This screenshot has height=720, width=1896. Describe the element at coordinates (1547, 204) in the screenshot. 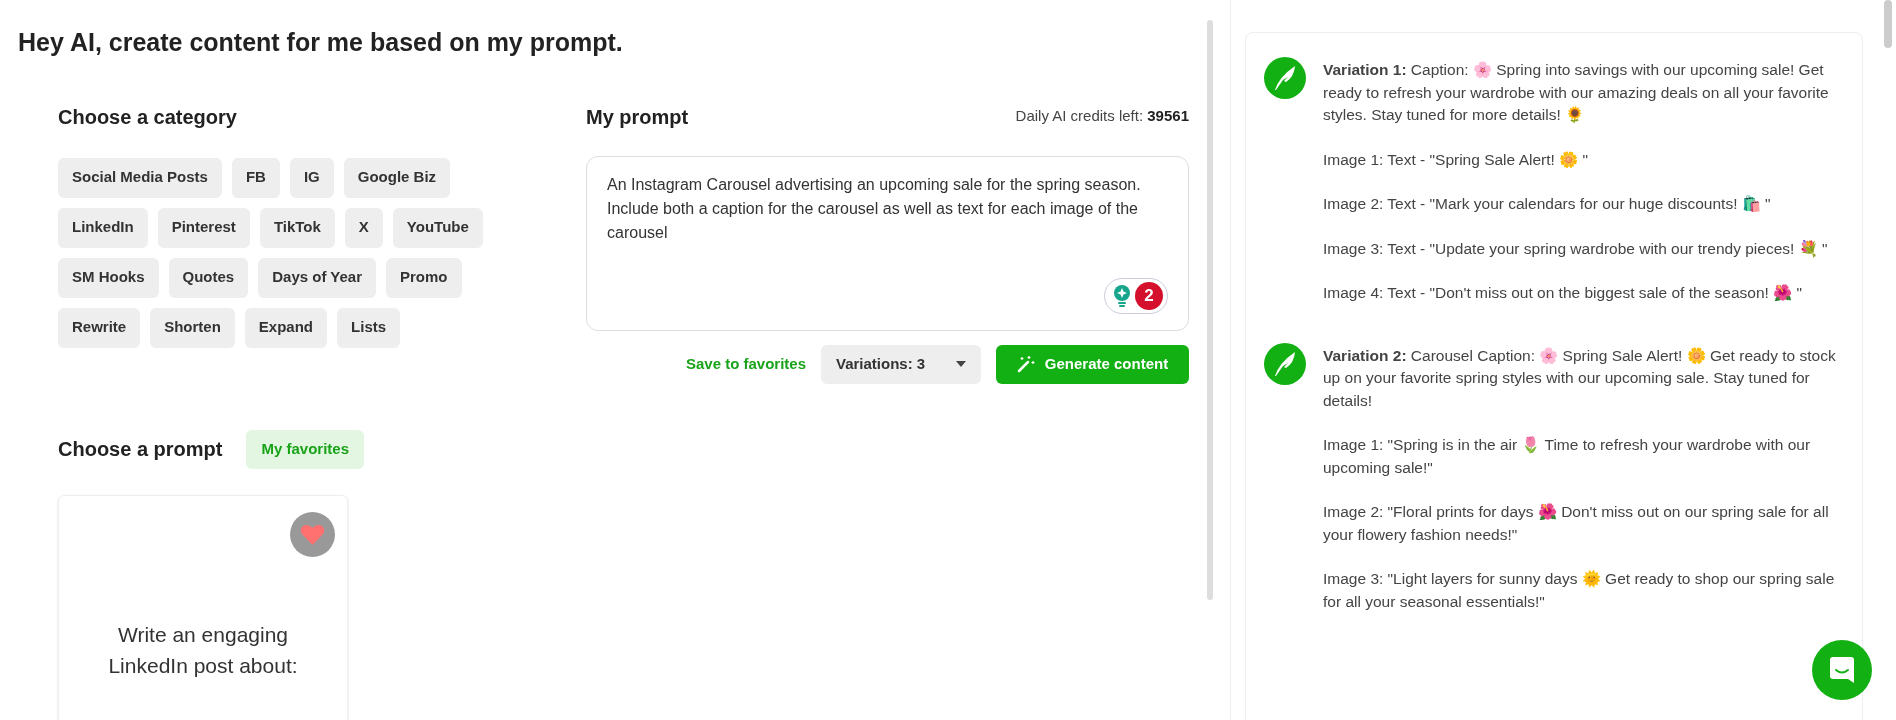

I see `result-paragraph: Image 2: Text - "Mark your calendars for our huge discounts! 🛍 "` at that location.